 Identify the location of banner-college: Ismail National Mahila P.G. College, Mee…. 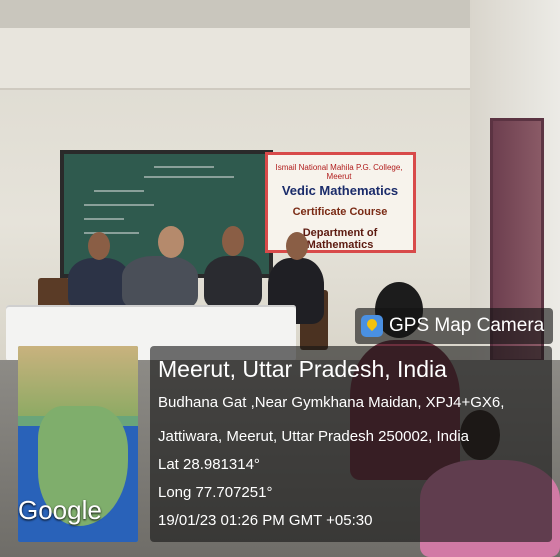
(339, 172).